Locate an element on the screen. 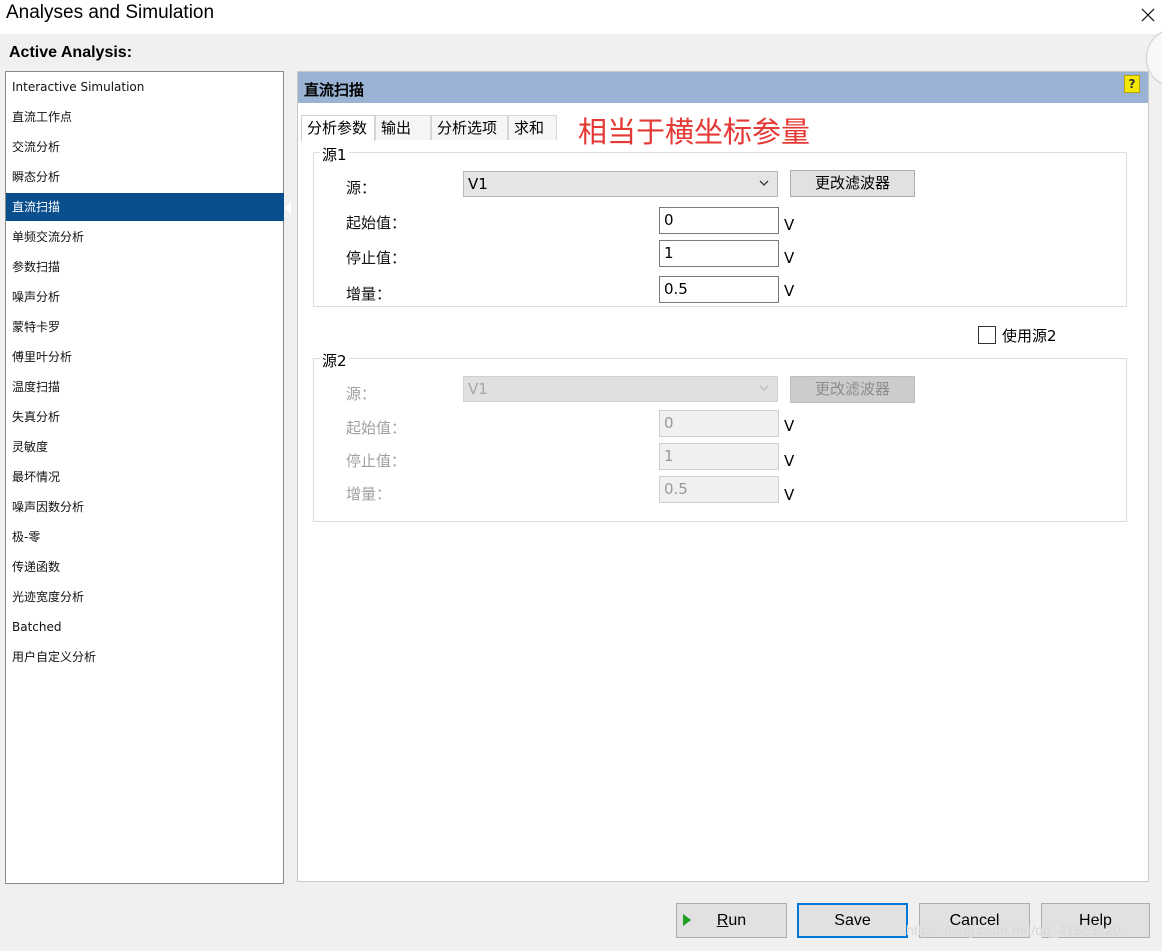  source1-source-select: V1 is located at coordinates (620, 184).